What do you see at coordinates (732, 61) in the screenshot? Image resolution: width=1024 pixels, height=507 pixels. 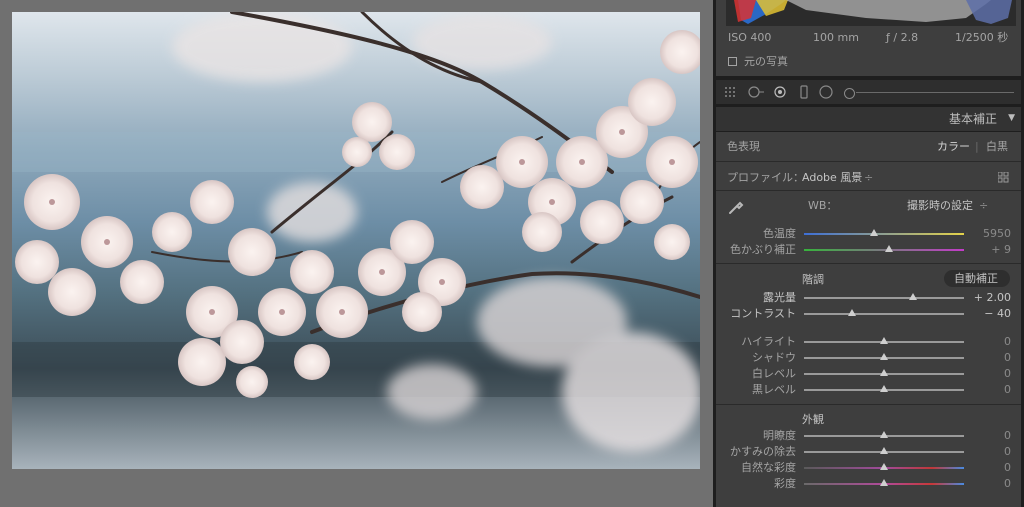 I see `original-photo-checkbox` at bounding box center [732, 61].